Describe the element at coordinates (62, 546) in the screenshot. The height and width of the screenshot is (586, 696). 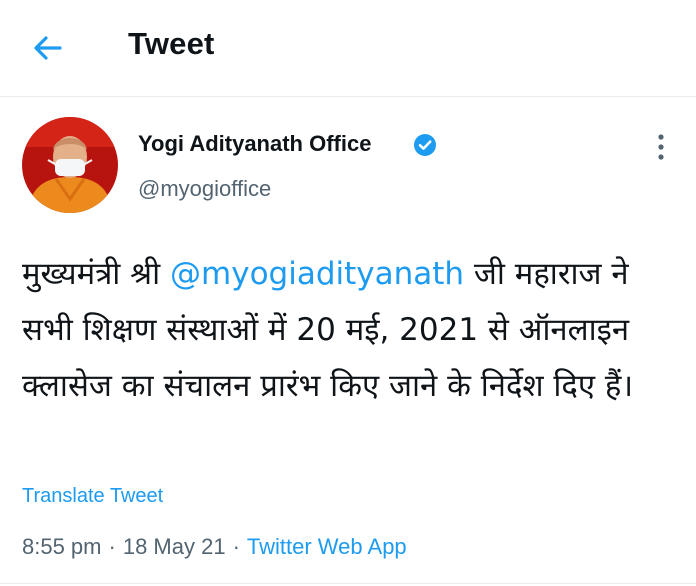
I see `tweet-time: 8:55 pm` at that location.